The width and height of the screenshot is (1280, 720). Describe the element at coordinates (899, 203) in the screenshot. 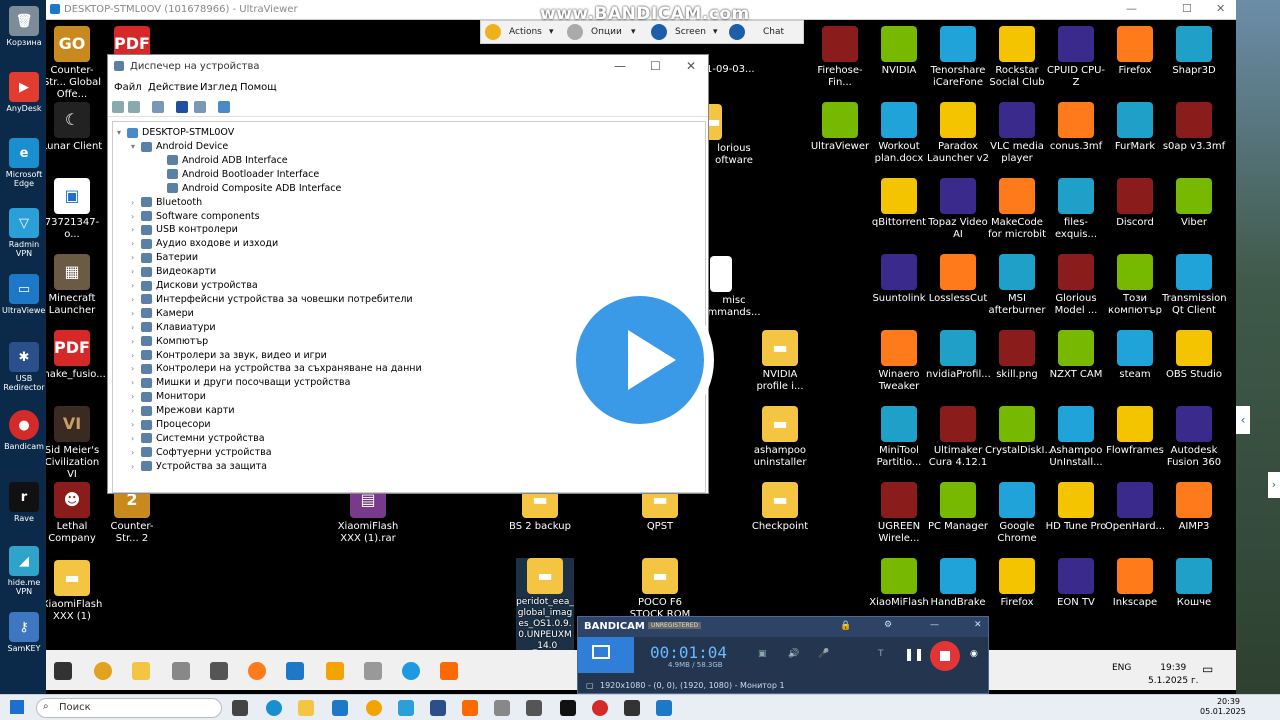

I see `desktop-icon: qBittorrent` at that location.